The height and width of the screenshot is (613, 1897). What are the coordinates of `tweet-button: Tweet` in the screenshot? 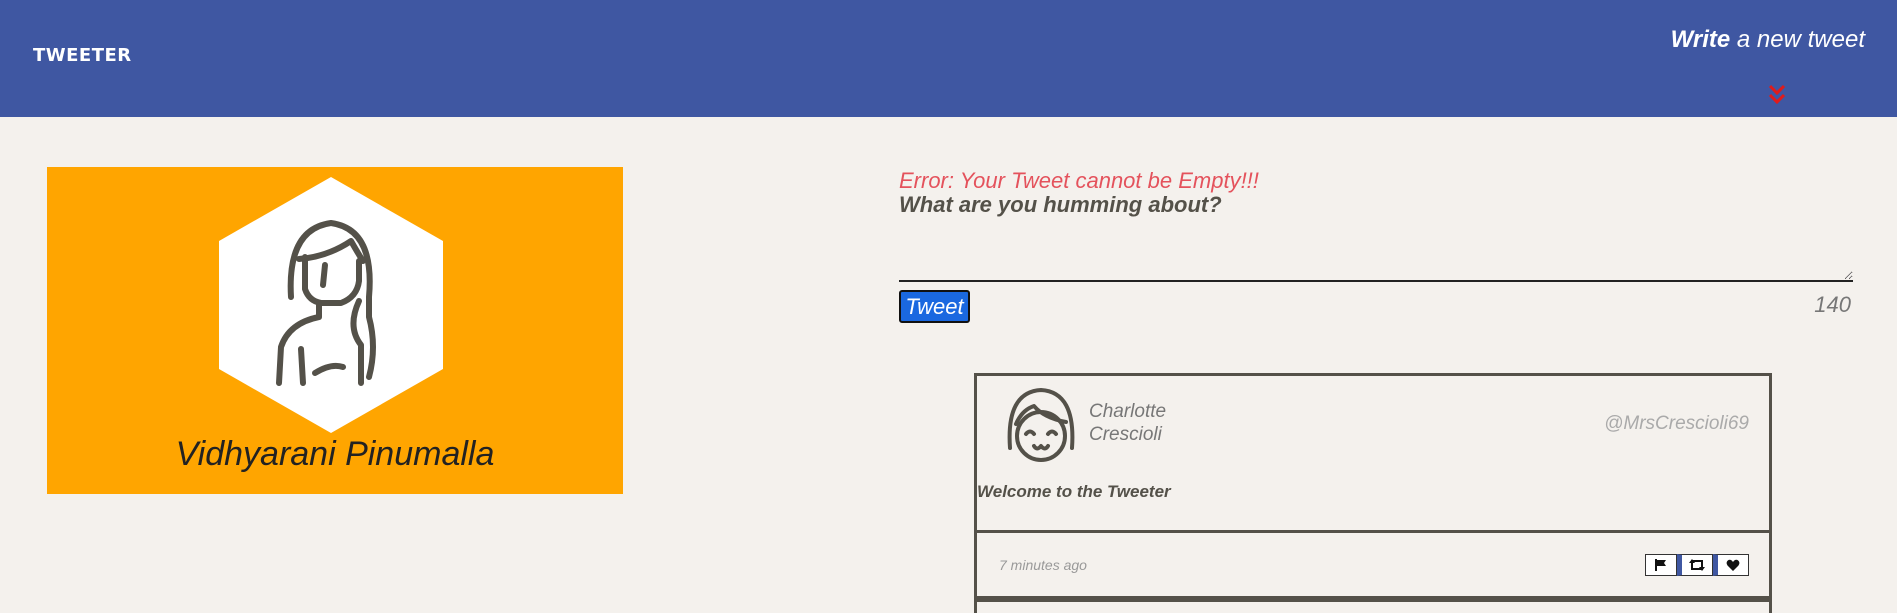 It's located at (934, 306).